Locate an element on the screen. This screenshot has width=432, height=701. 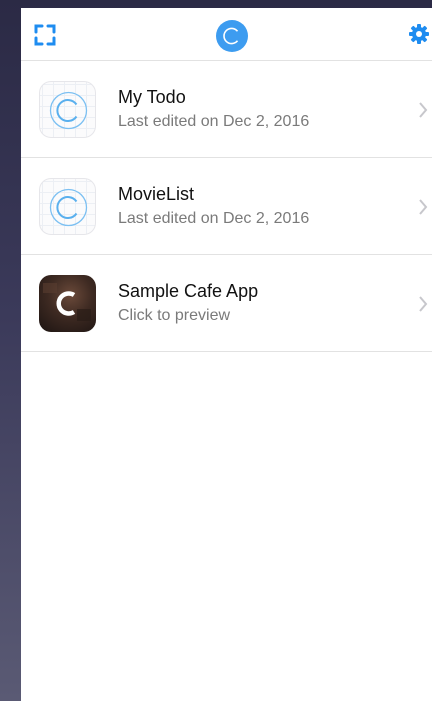
app-subtitle: Click to preview is located at coordinates (174, 315).